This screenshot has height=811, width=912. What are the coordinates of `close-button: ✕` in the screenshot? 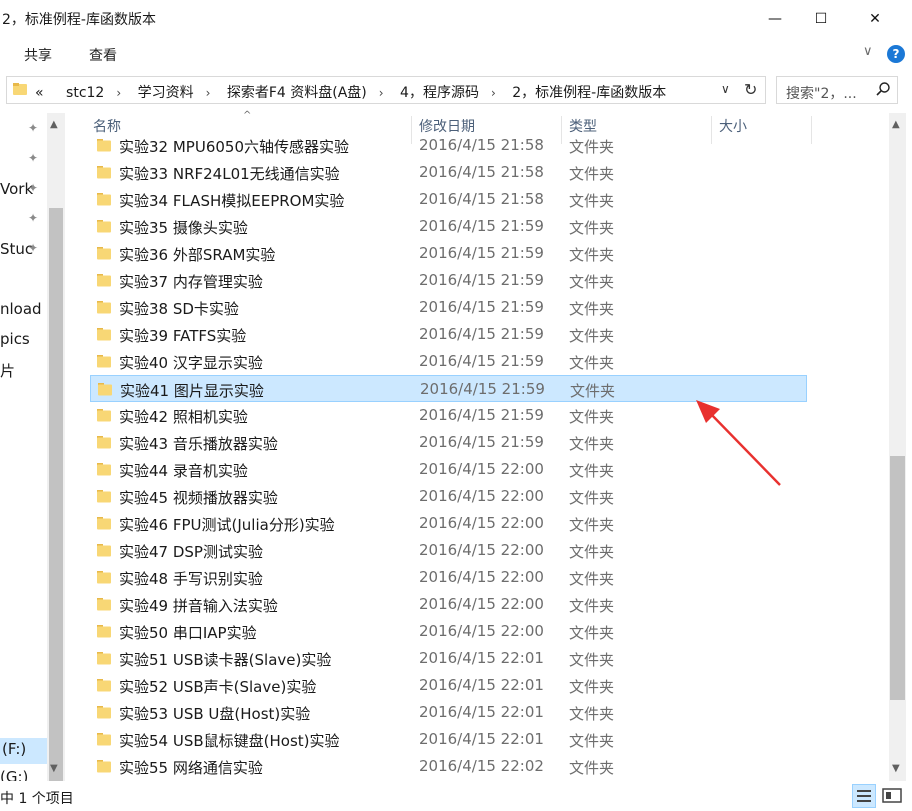 It's located at (875, 19).